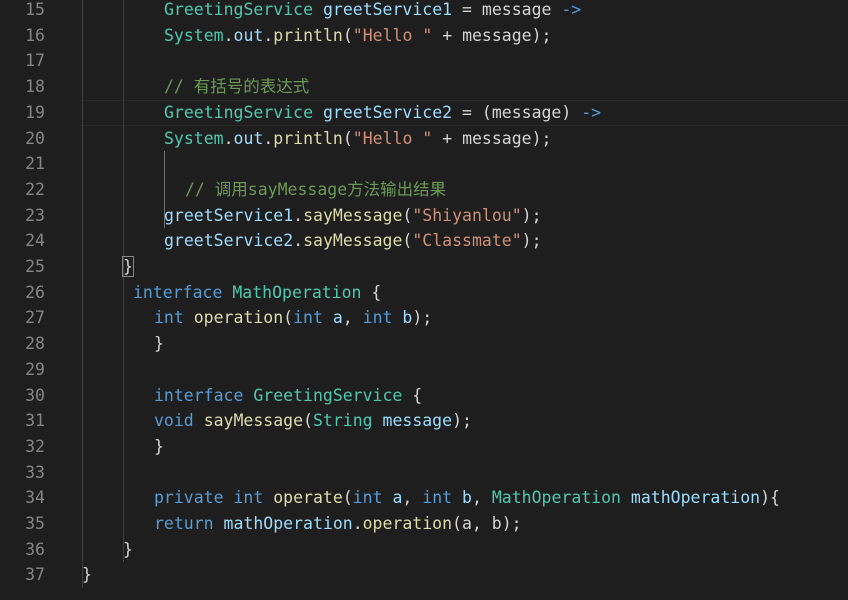 Image resolution: width=848 pixels, height=600 pixels. What do you see at coordinates (492, 138) in the screenshot?
I see `code-token: + message);` at bounding box center [492, 138].